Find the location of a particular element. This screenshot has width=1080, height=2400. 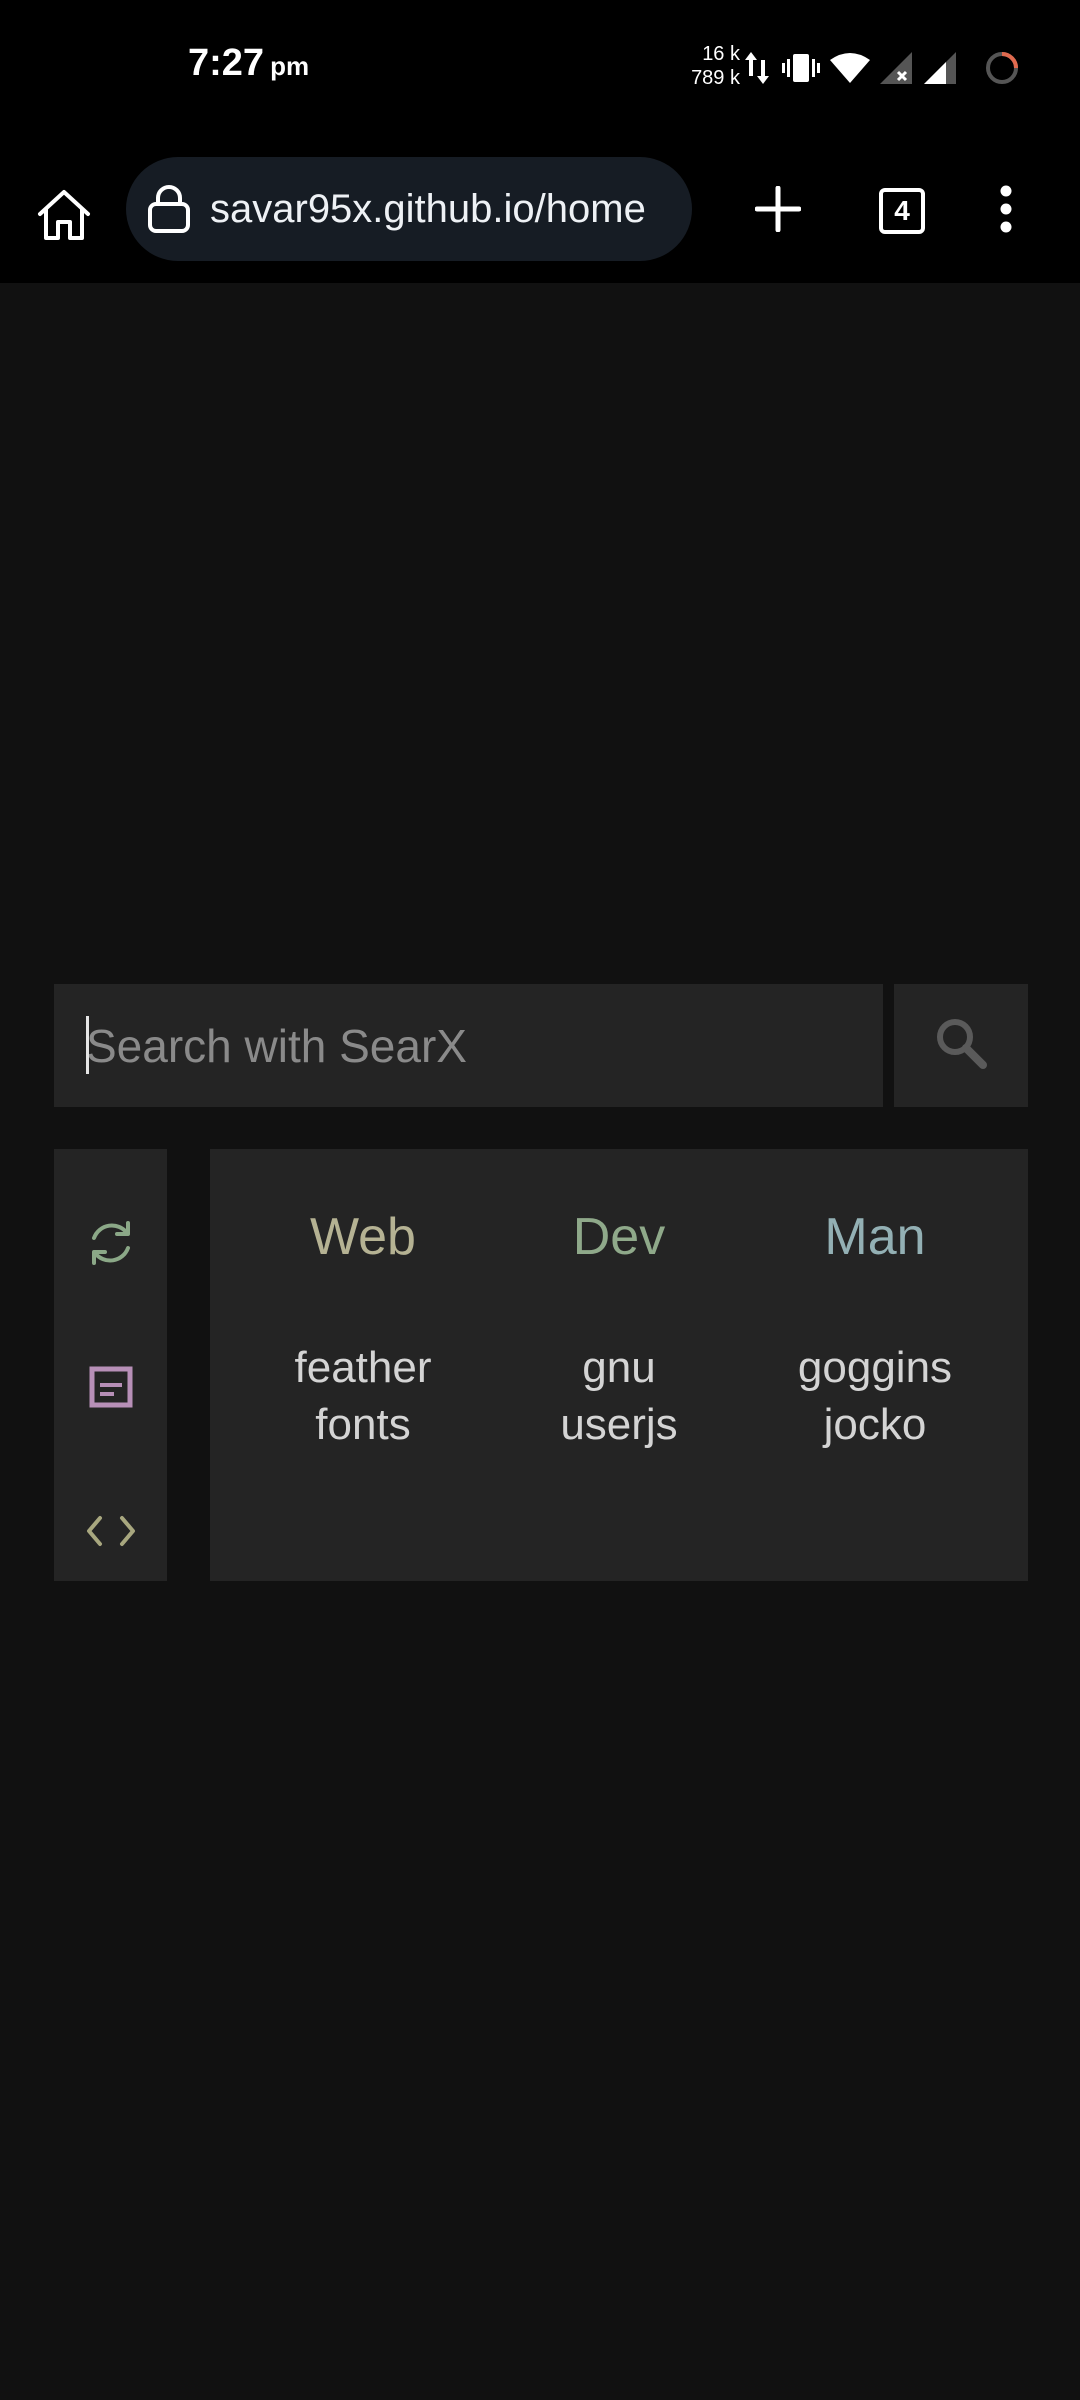

lock-icon is located at coordinates (169, 209).